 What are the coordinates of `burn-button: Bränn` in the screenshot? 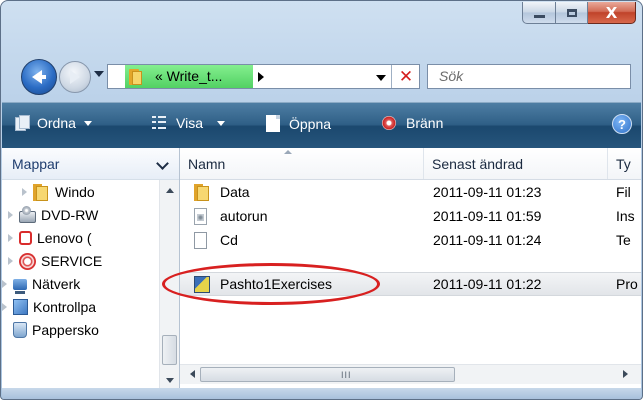 It's located at (412, 123).